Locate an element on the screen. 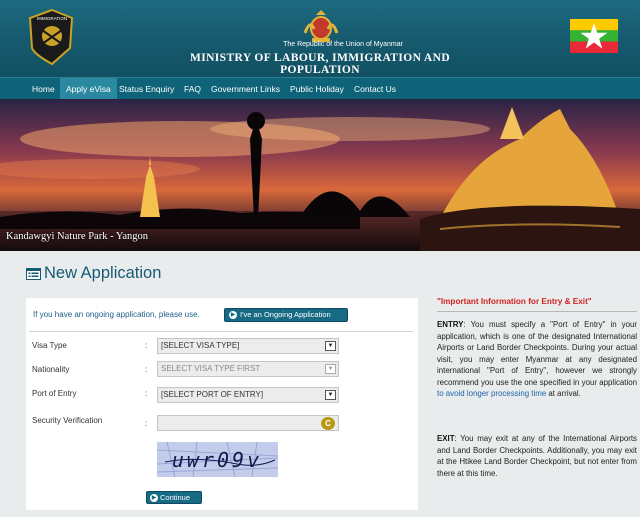  nav-public-holiday: Public Holiday is located at coordinates (317, 89).